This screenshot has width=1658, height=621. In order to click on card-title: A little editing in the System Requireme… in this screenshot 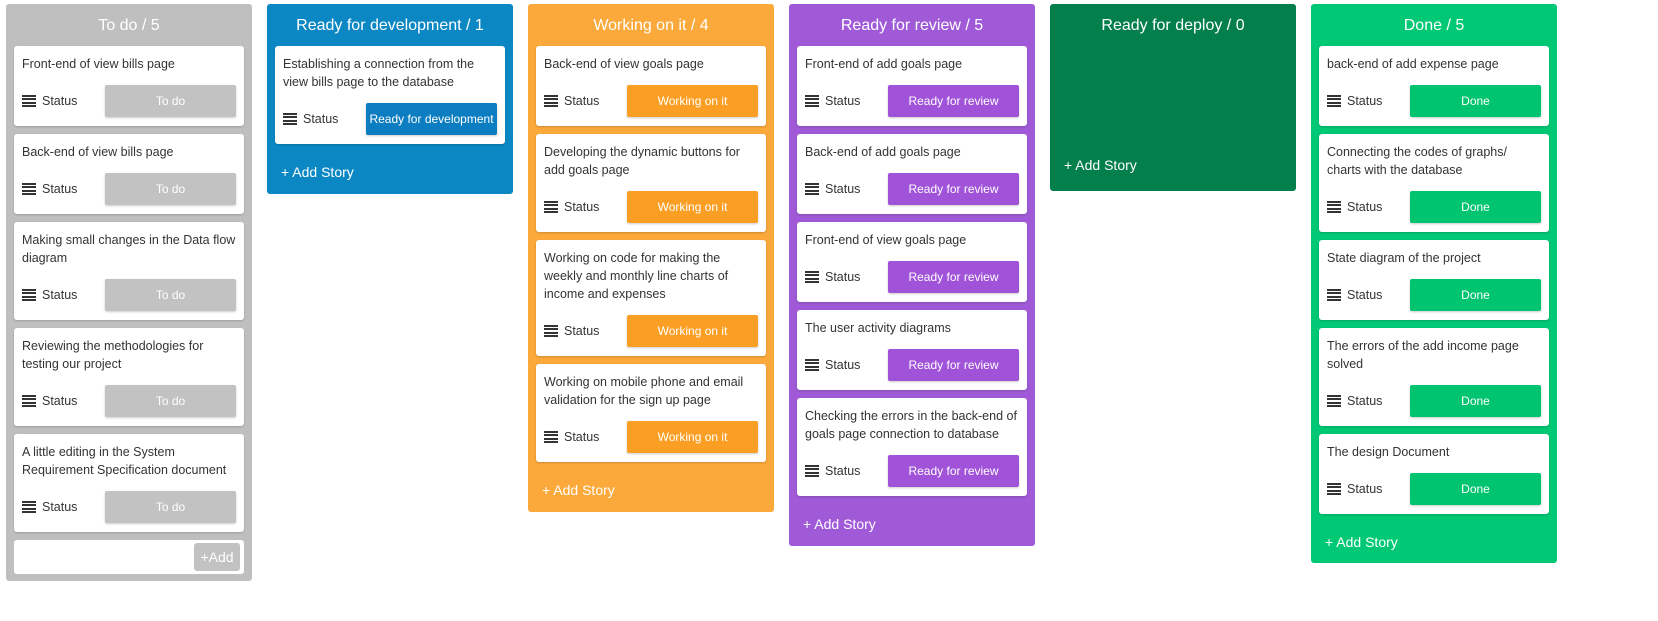, I will do `click(124, 461)`.